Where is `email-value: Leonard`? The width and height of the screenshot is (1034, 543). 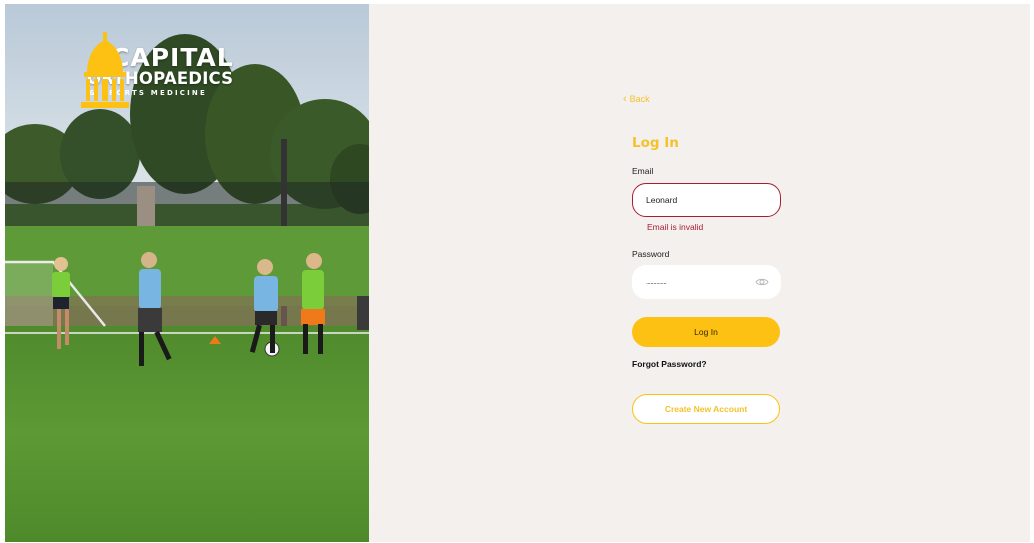
email-value: Leonard is located at coordinates (662, 200).